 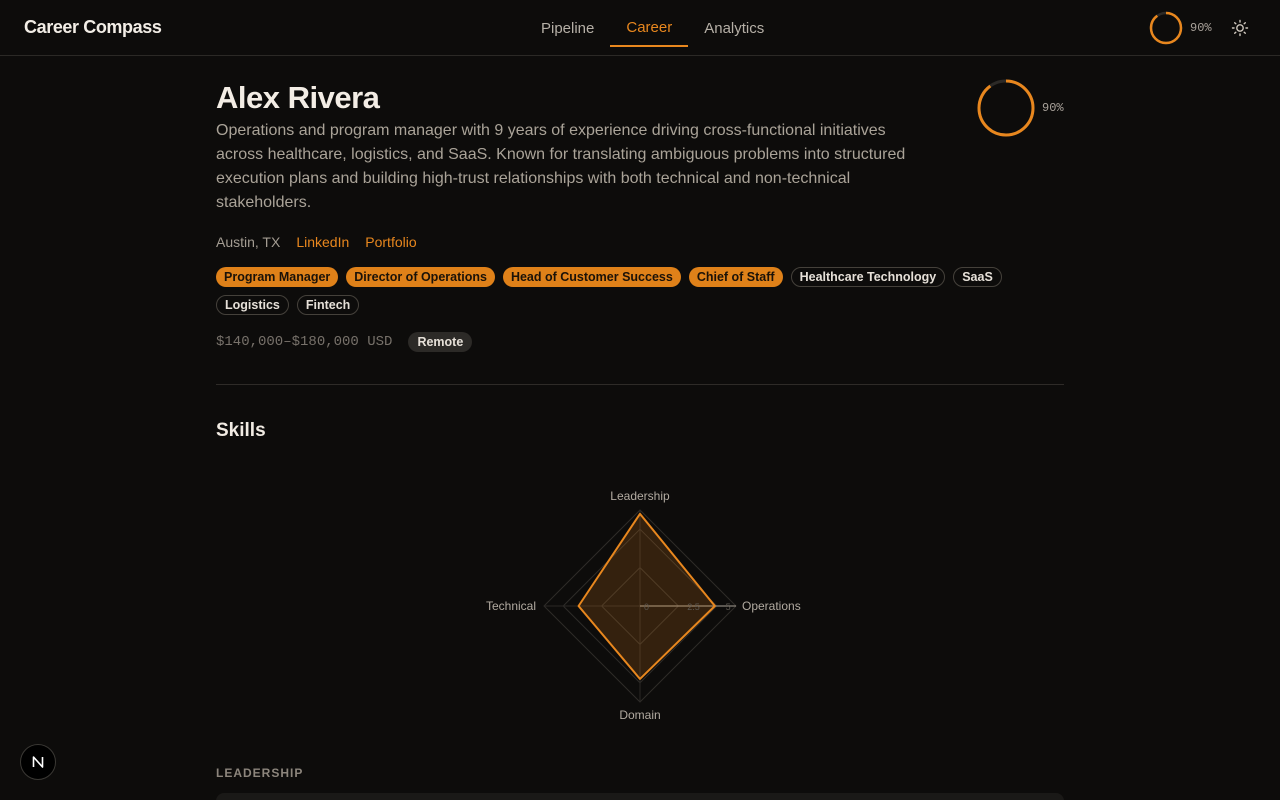 I want to click on profile-meta: Austin, TX LinkedIn Portfolio, so click(x=324, y=242).